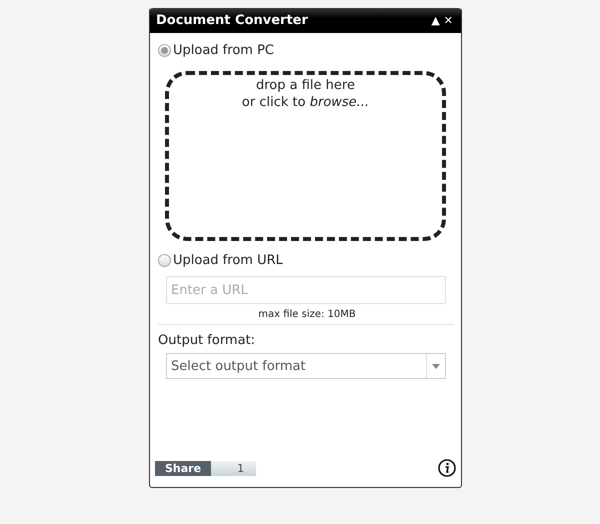 This screenshot has height=524, width=600. Describe the element at coordinates (207, 340) in the screenshot. I see `output-format-label: Output format:` at that location.